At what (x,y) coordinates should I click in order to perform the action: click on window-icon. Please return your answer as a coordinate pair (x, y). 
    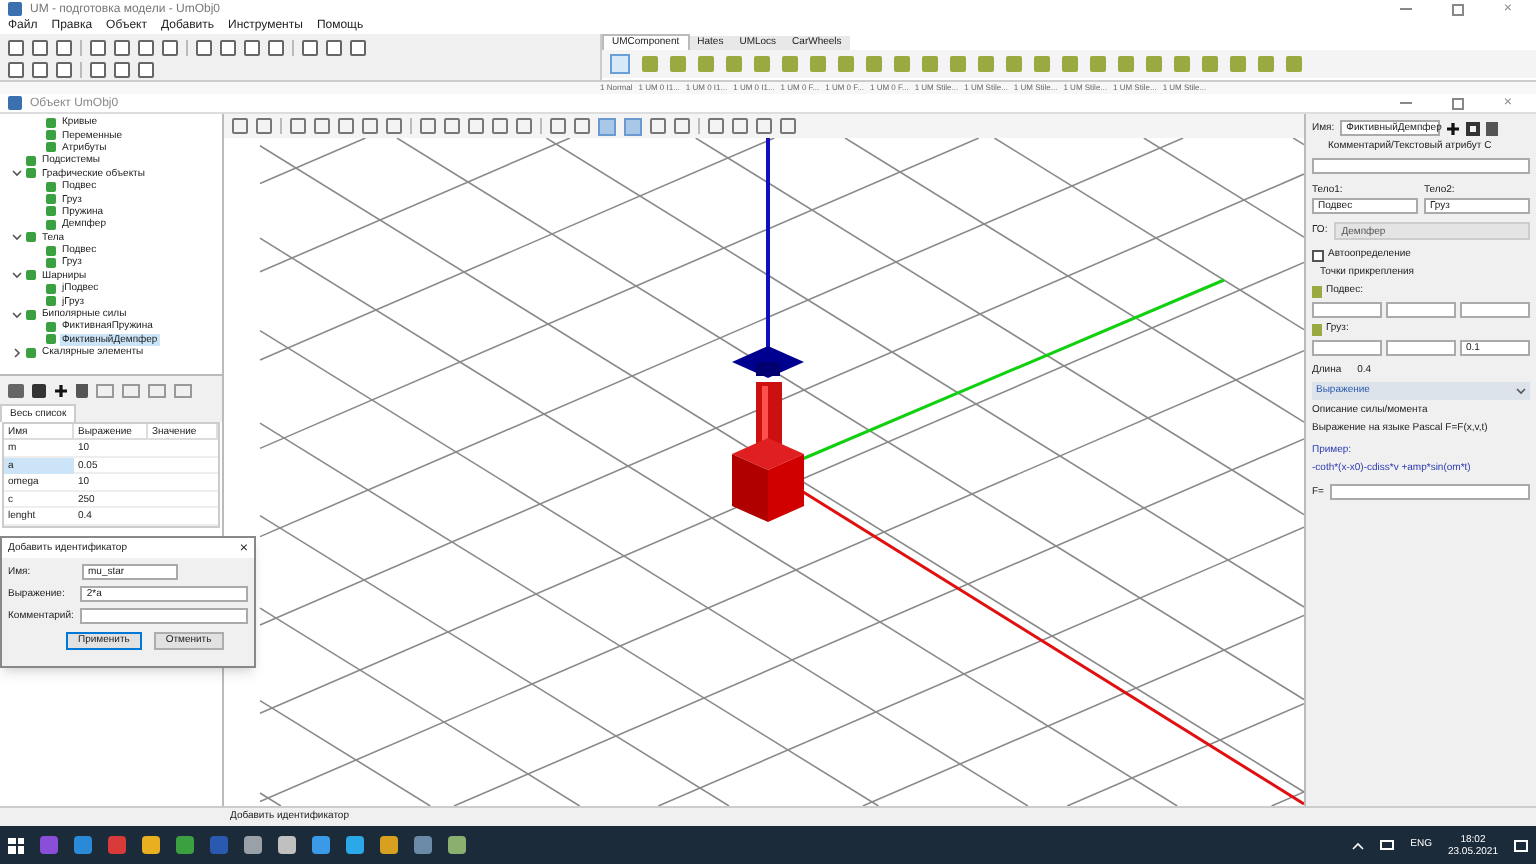
    Looking at the image, I should click on (15, 103).